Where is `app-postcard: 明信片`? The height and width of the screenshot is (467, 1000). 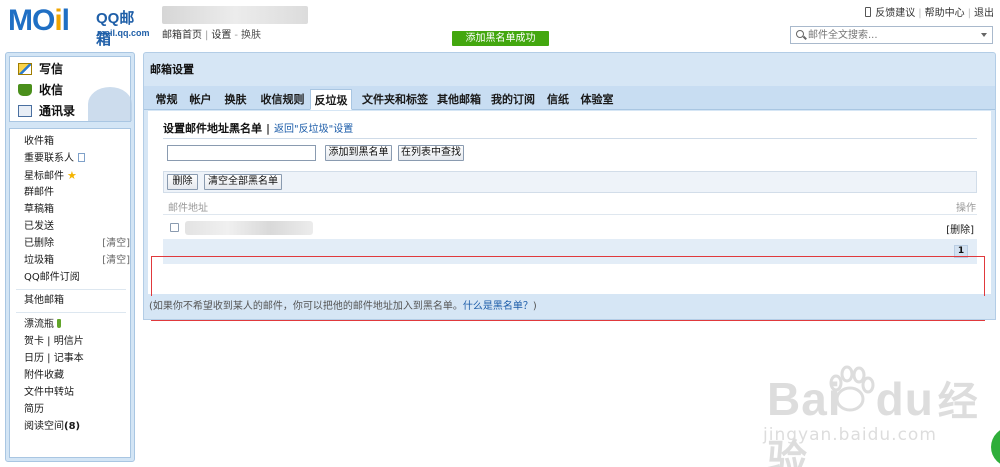
app-postcard: 明信片 is located at coordinates (69, 341).